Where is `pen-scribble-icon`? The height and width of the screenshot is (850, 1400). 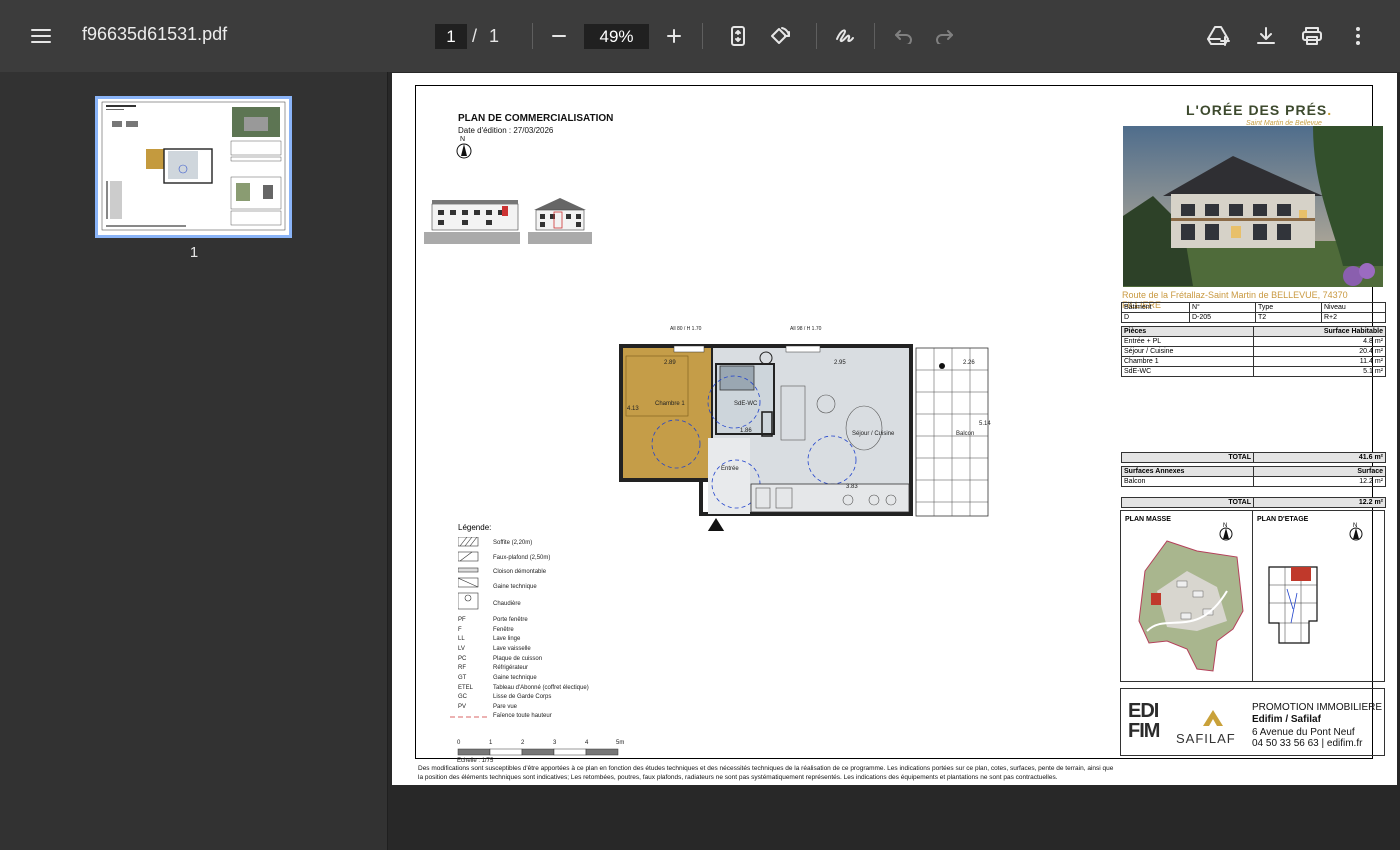
pen-scribble-icon is located at coordinates (845, 36).